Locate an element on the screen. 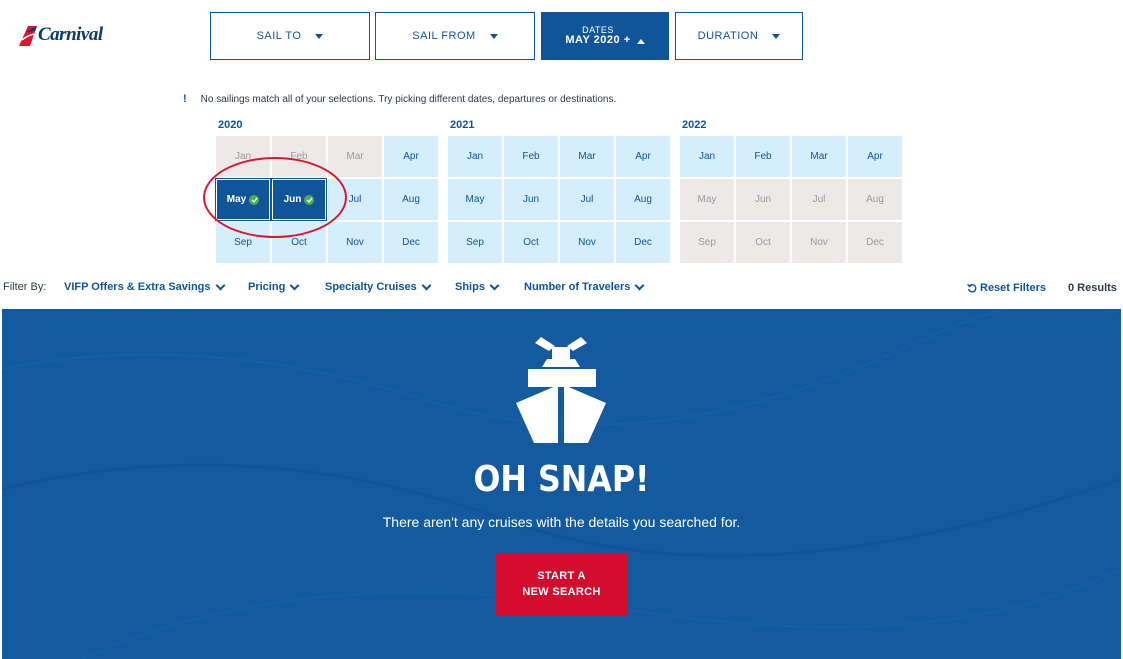  filter-label: Pricing is located at coordinates (267, 287).